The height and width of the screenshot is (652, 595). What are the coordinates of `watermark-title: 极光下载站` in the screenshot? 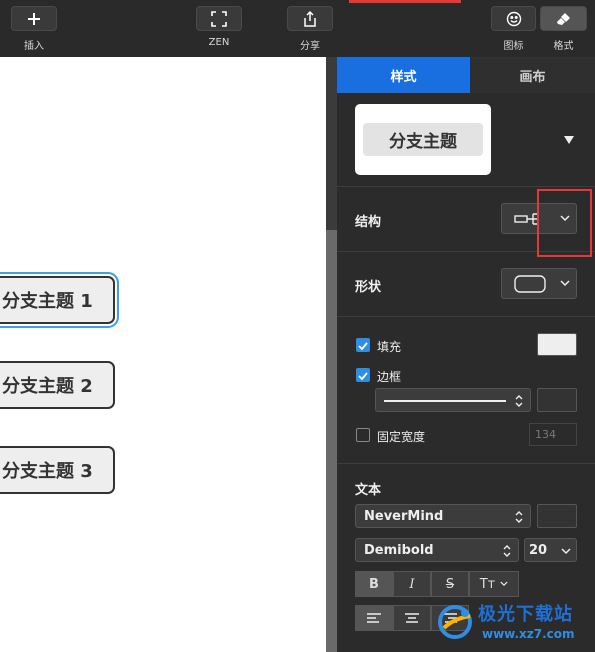 It's located at (525, 614).